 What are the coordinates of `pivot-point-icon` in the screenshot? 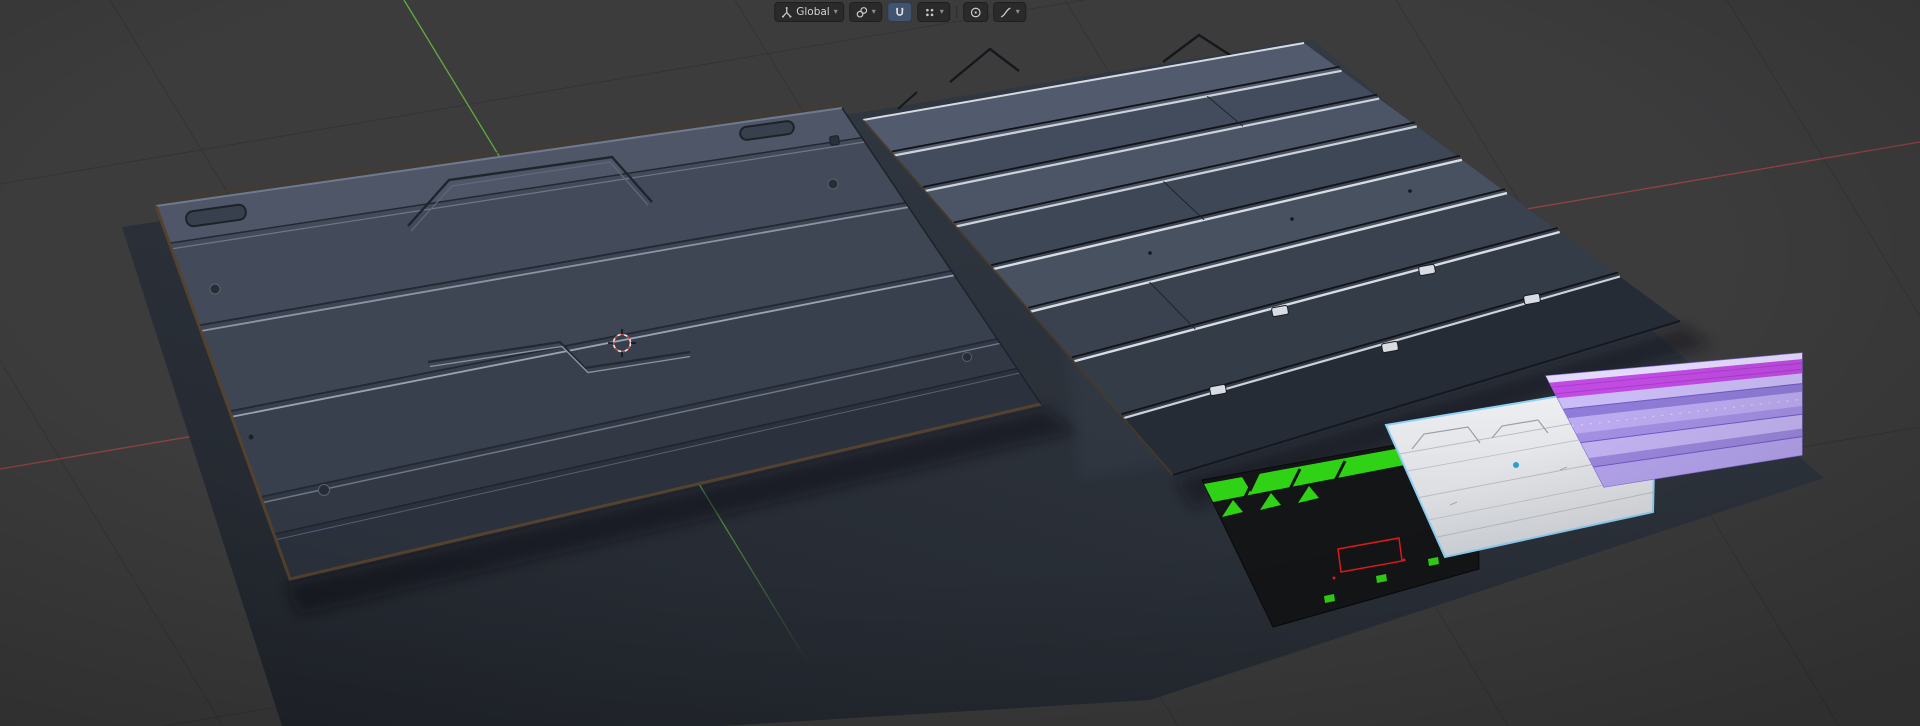 It's located at (861, 12).